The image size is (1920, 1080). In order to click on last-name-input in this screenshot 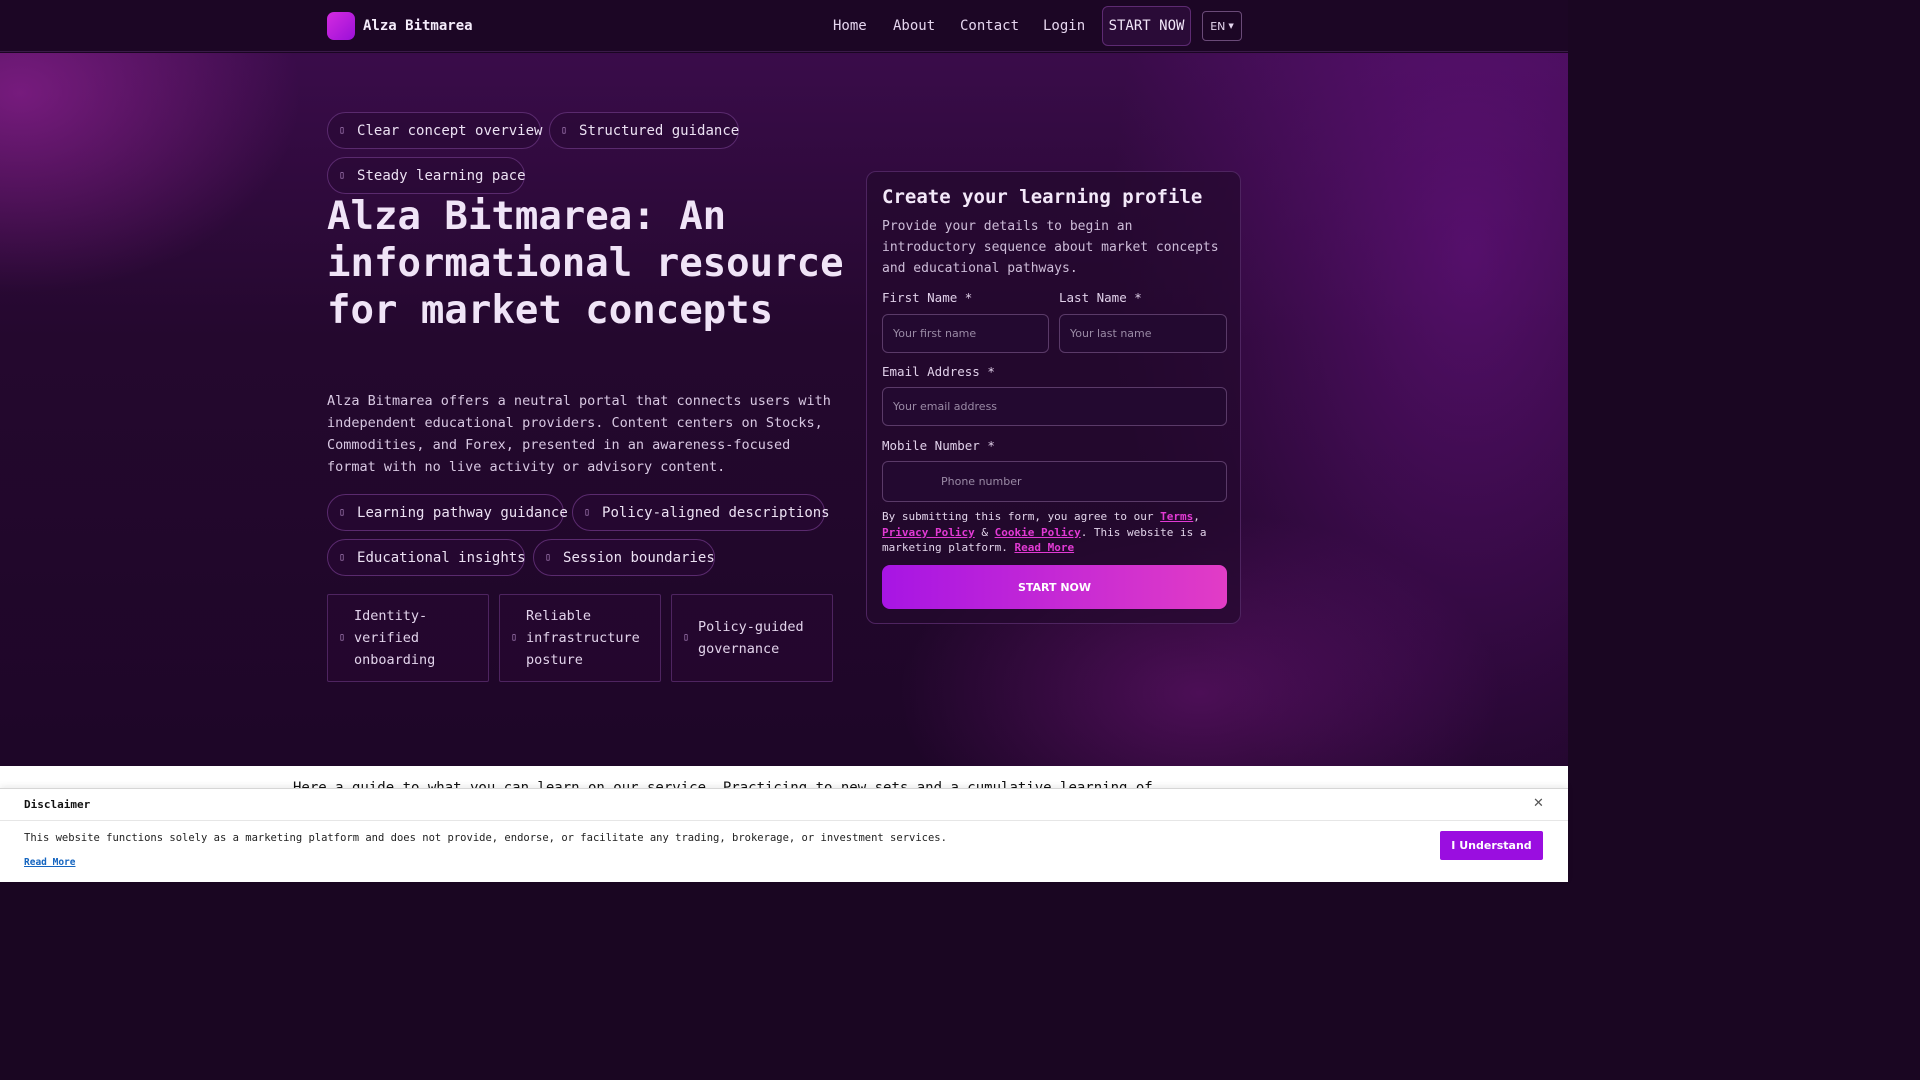, I will do `click(1143, 333)`.